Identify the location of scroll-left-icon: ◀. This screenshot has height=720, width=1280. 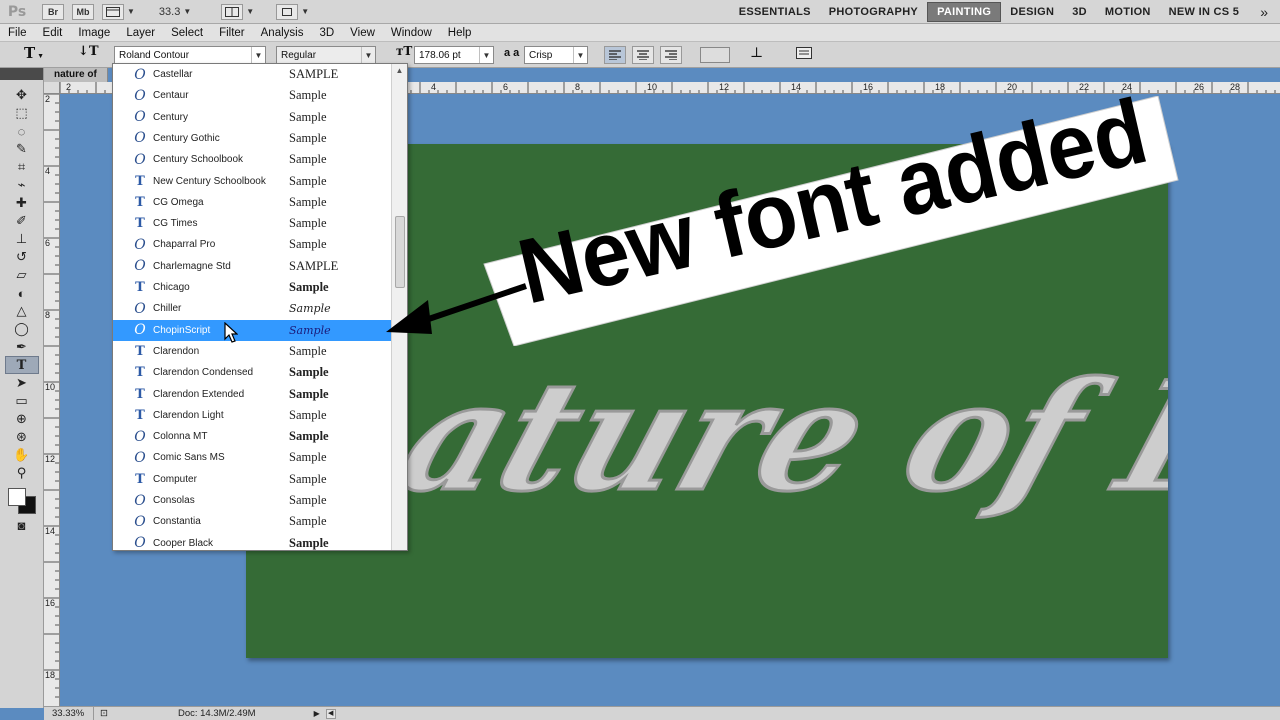
(330, 713).